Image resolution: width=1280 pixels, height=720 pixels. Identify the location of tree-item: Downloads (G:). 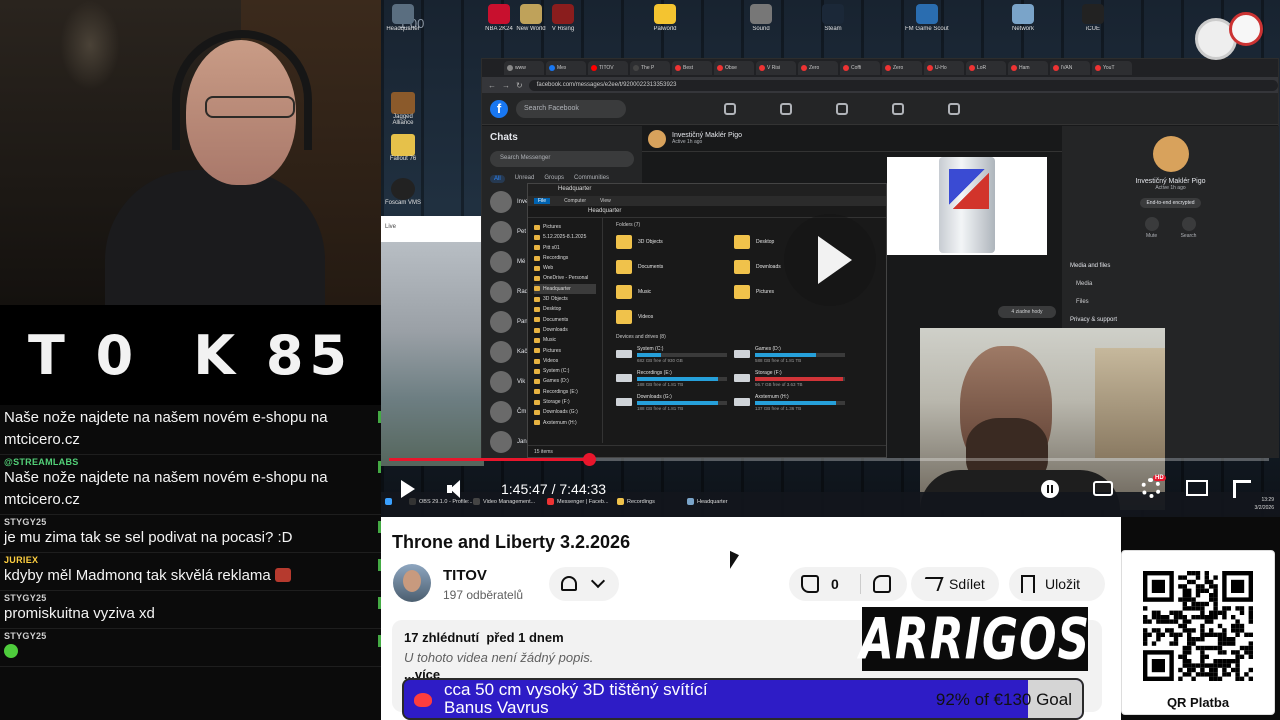
(565, 412).